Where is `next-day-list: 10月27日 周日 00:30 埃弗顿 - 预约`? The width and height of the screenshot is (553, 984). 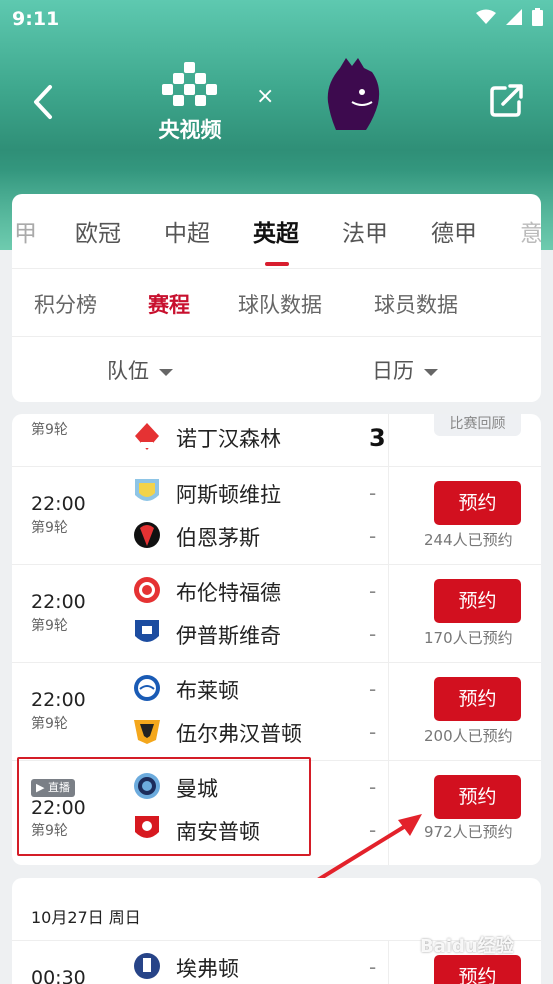
next-day-list: 10月27日 周日 00:30 埃弗顿 - 预约 is located at coordinates (276, 931).